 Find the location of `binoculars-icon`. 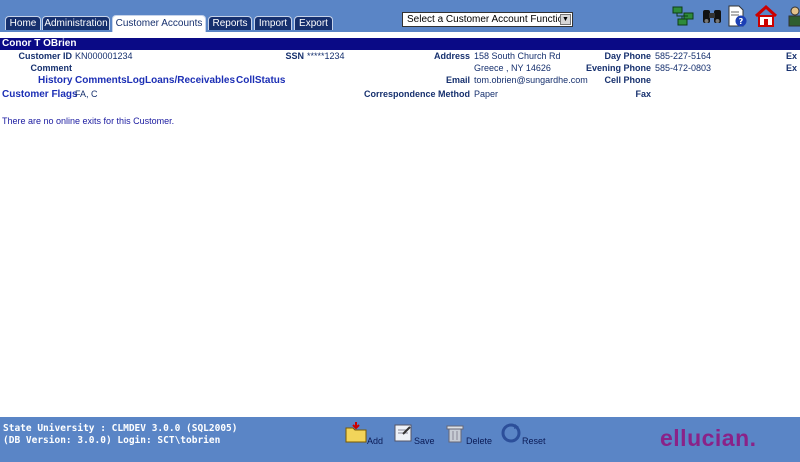

binoculars-icon is located at coordinates (712, 16).